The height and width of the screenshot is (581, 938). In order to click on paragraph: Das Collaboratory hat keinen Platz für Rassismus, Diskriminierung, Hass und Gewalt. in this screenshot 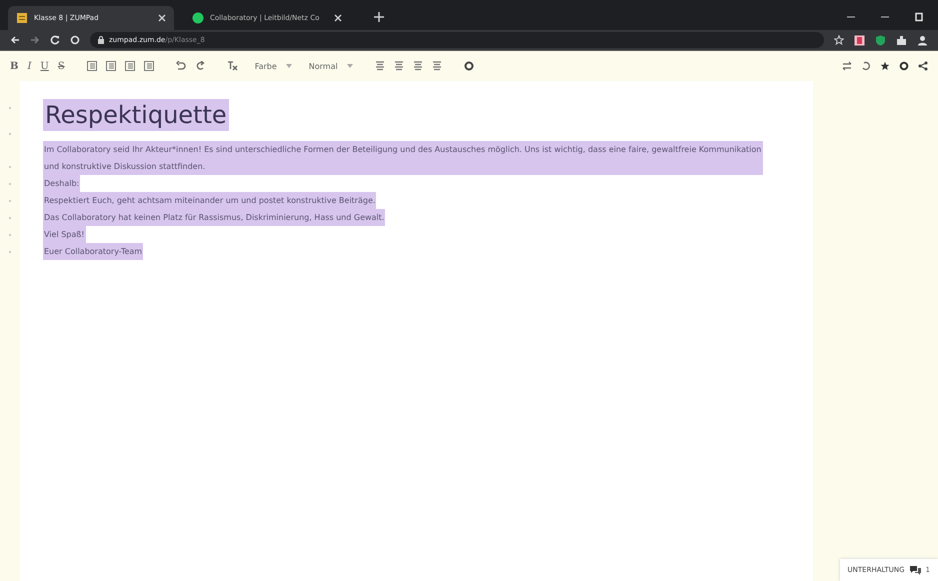, I will do `click(214, 217)`.